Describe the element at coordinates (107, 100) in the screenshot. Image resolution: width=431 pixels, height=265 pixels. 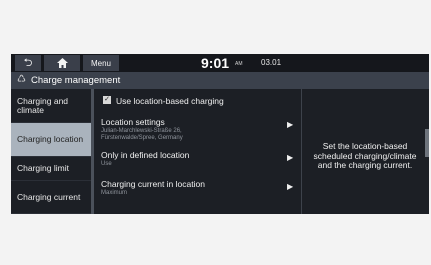
I see `checkbox: ✓` at that location.